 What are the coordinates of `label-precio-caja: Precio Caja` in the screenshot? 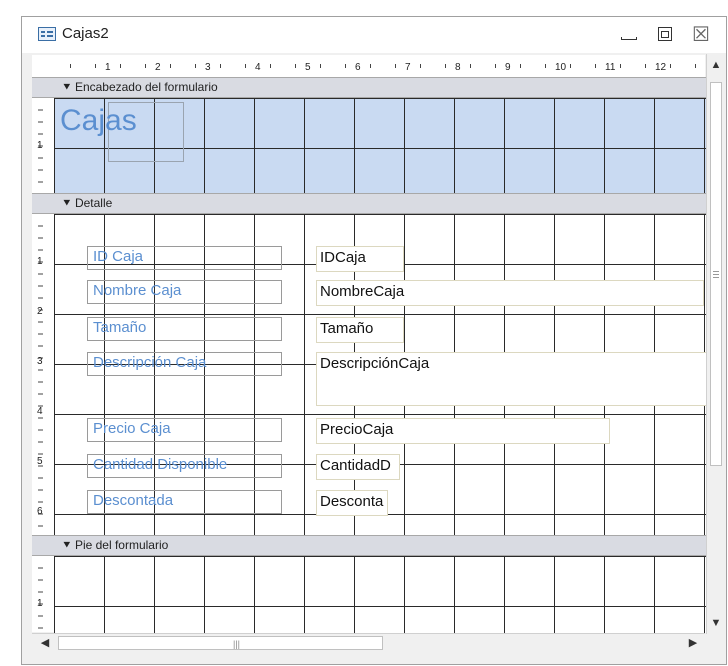 It's located at (184, 430).